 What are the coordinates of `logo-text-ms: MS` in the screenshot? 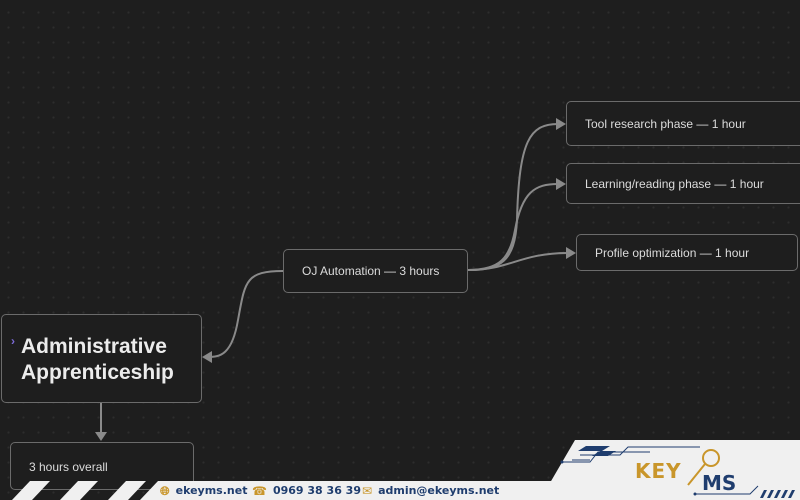 It's located at (719, 483).